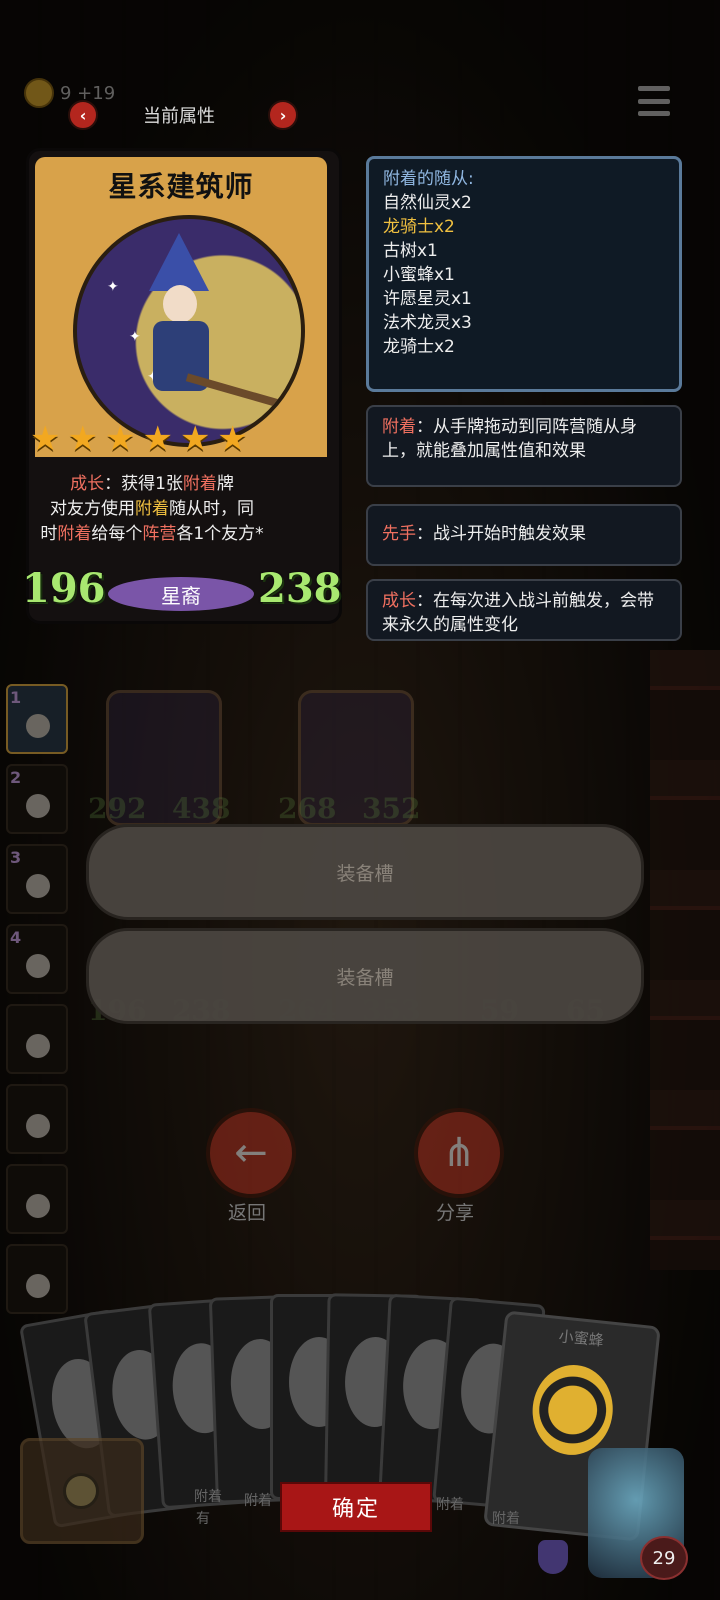  What do you see at coordinates (87, 484) in the screenshot?
I see `keyword-growth: 成长` at bounding box center [87, 484].